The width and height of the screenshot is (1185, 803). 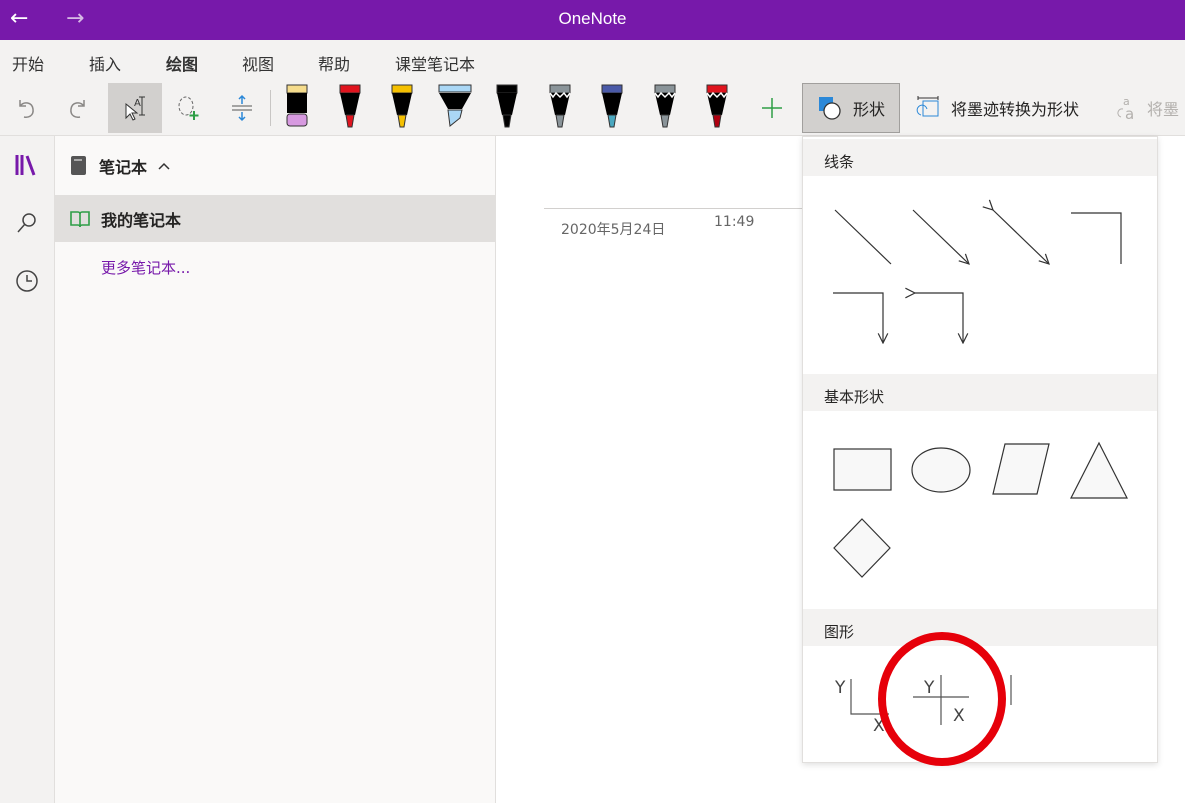 I want to click on redo-icon, so click(x=77, y=109).